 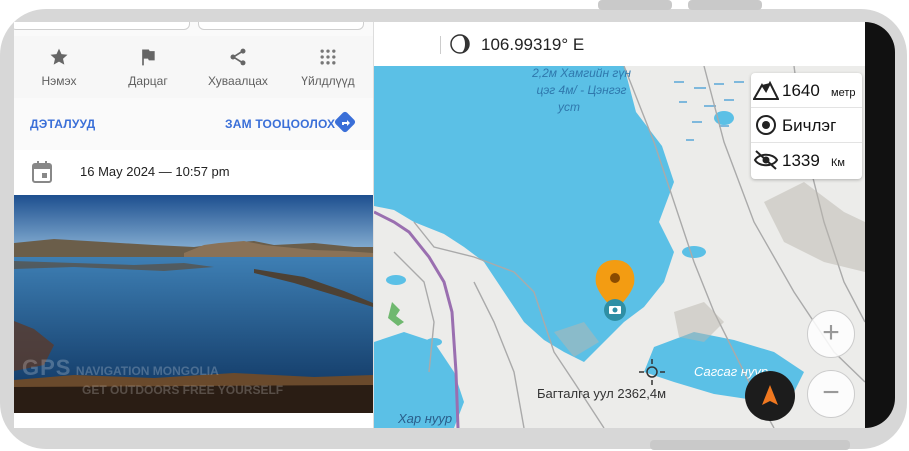 What do you see at coordinates (581, 90) in the screenshot?
I see `lake-note-line-2: цэг 4м/ - Цэнгэг` at bounding box center [581, 90].